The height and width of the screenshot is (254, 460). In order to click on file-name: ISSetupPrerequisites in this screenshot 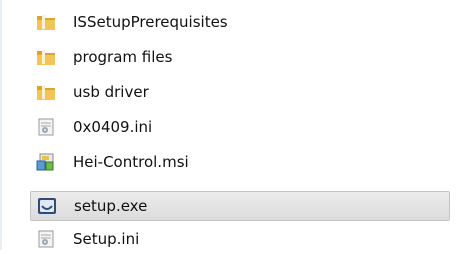, I will do `click(150, 22)`.